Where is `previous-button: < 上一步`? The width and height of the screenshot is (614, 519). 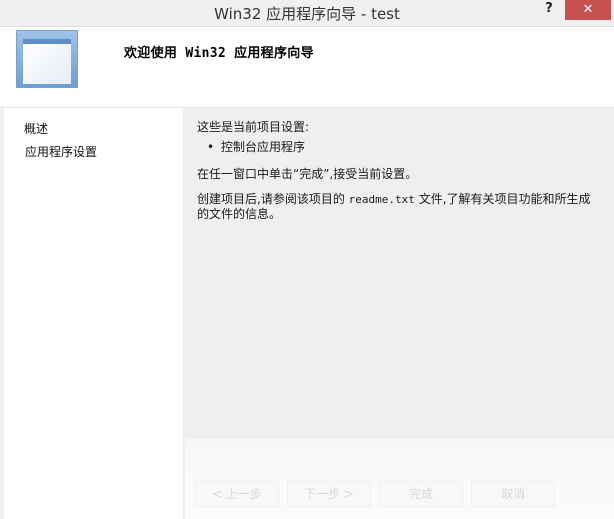 previous-button: < 上一步 is located at coordinates (237, 494).